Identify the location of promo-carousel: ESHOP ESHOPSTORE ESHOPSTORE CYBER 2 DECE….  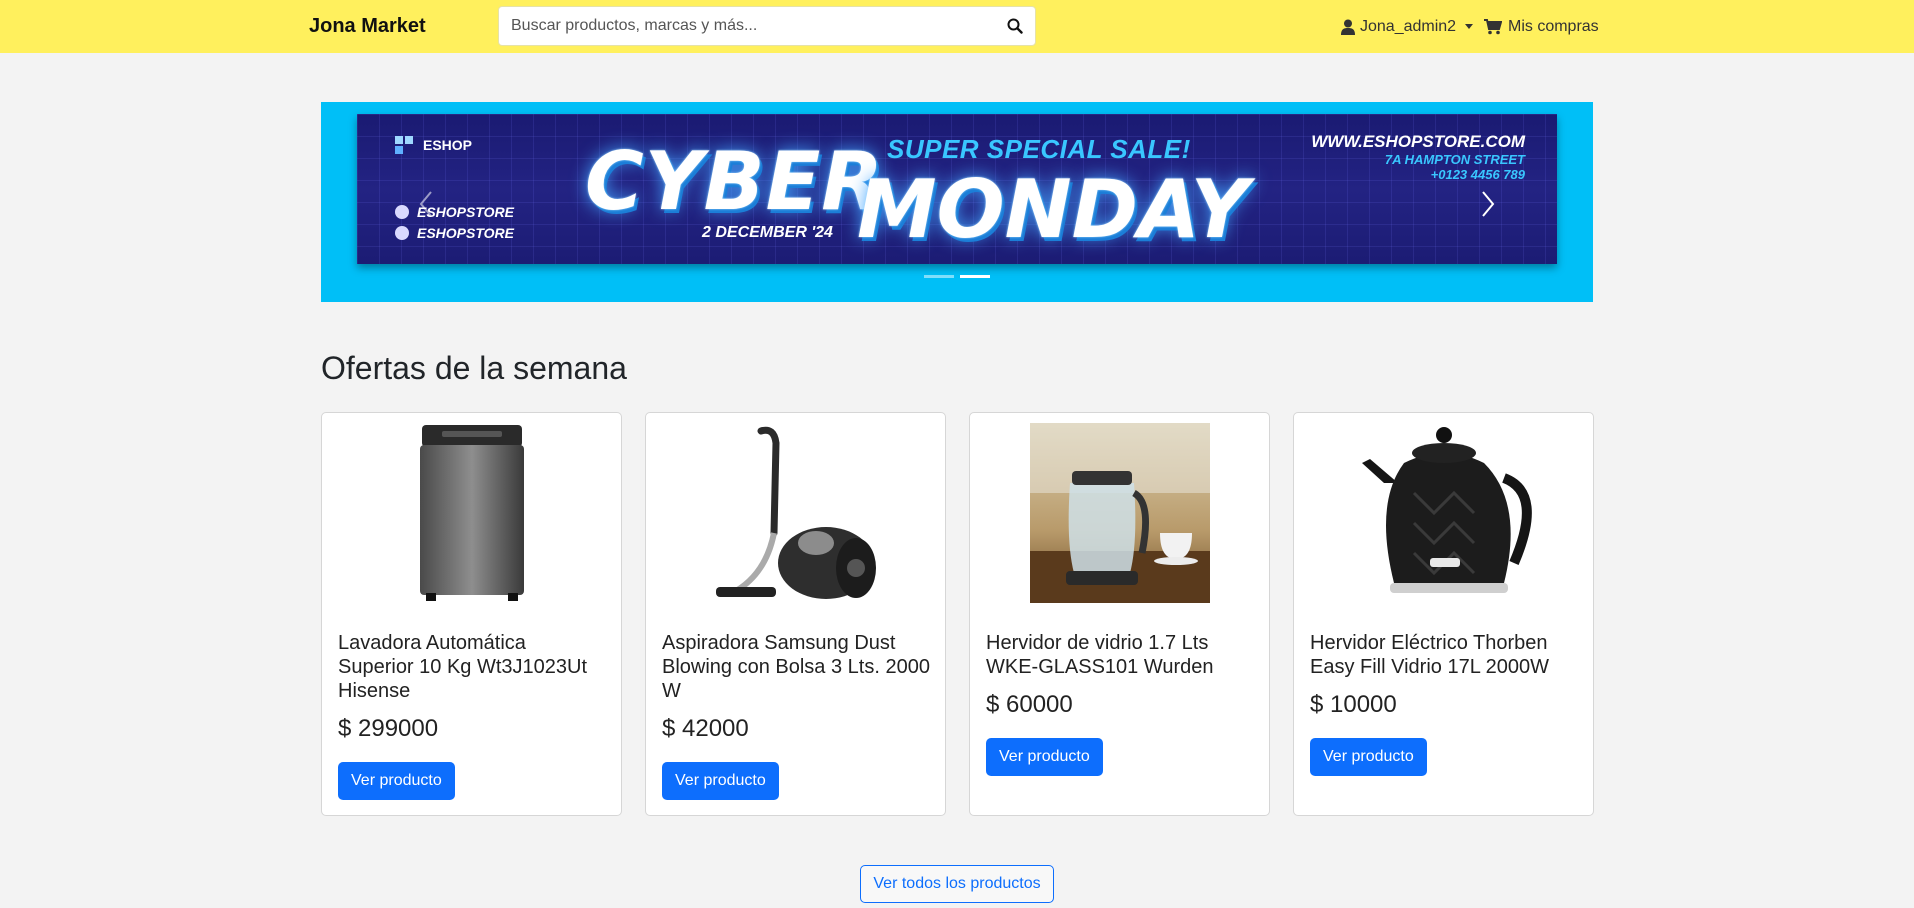
(957, 202).